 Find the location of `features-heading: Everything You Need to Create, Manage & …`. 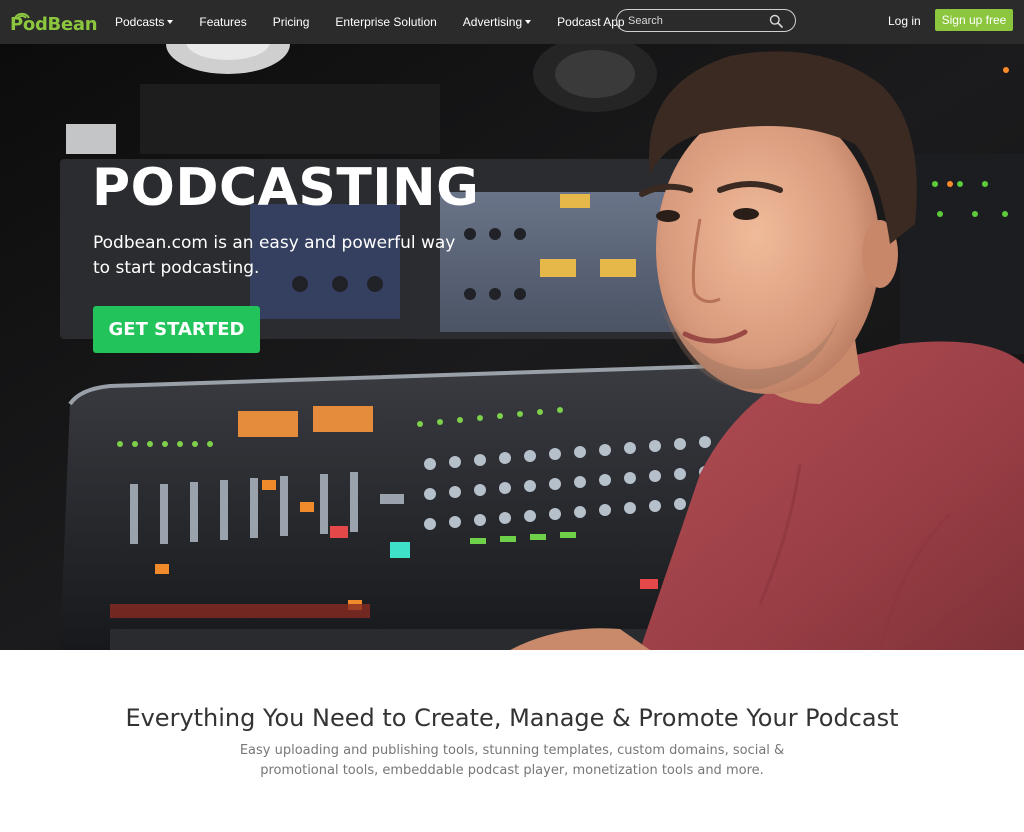

features-heading: Everything You Need to Create, Manage & … is located at coordinates (512, 718).